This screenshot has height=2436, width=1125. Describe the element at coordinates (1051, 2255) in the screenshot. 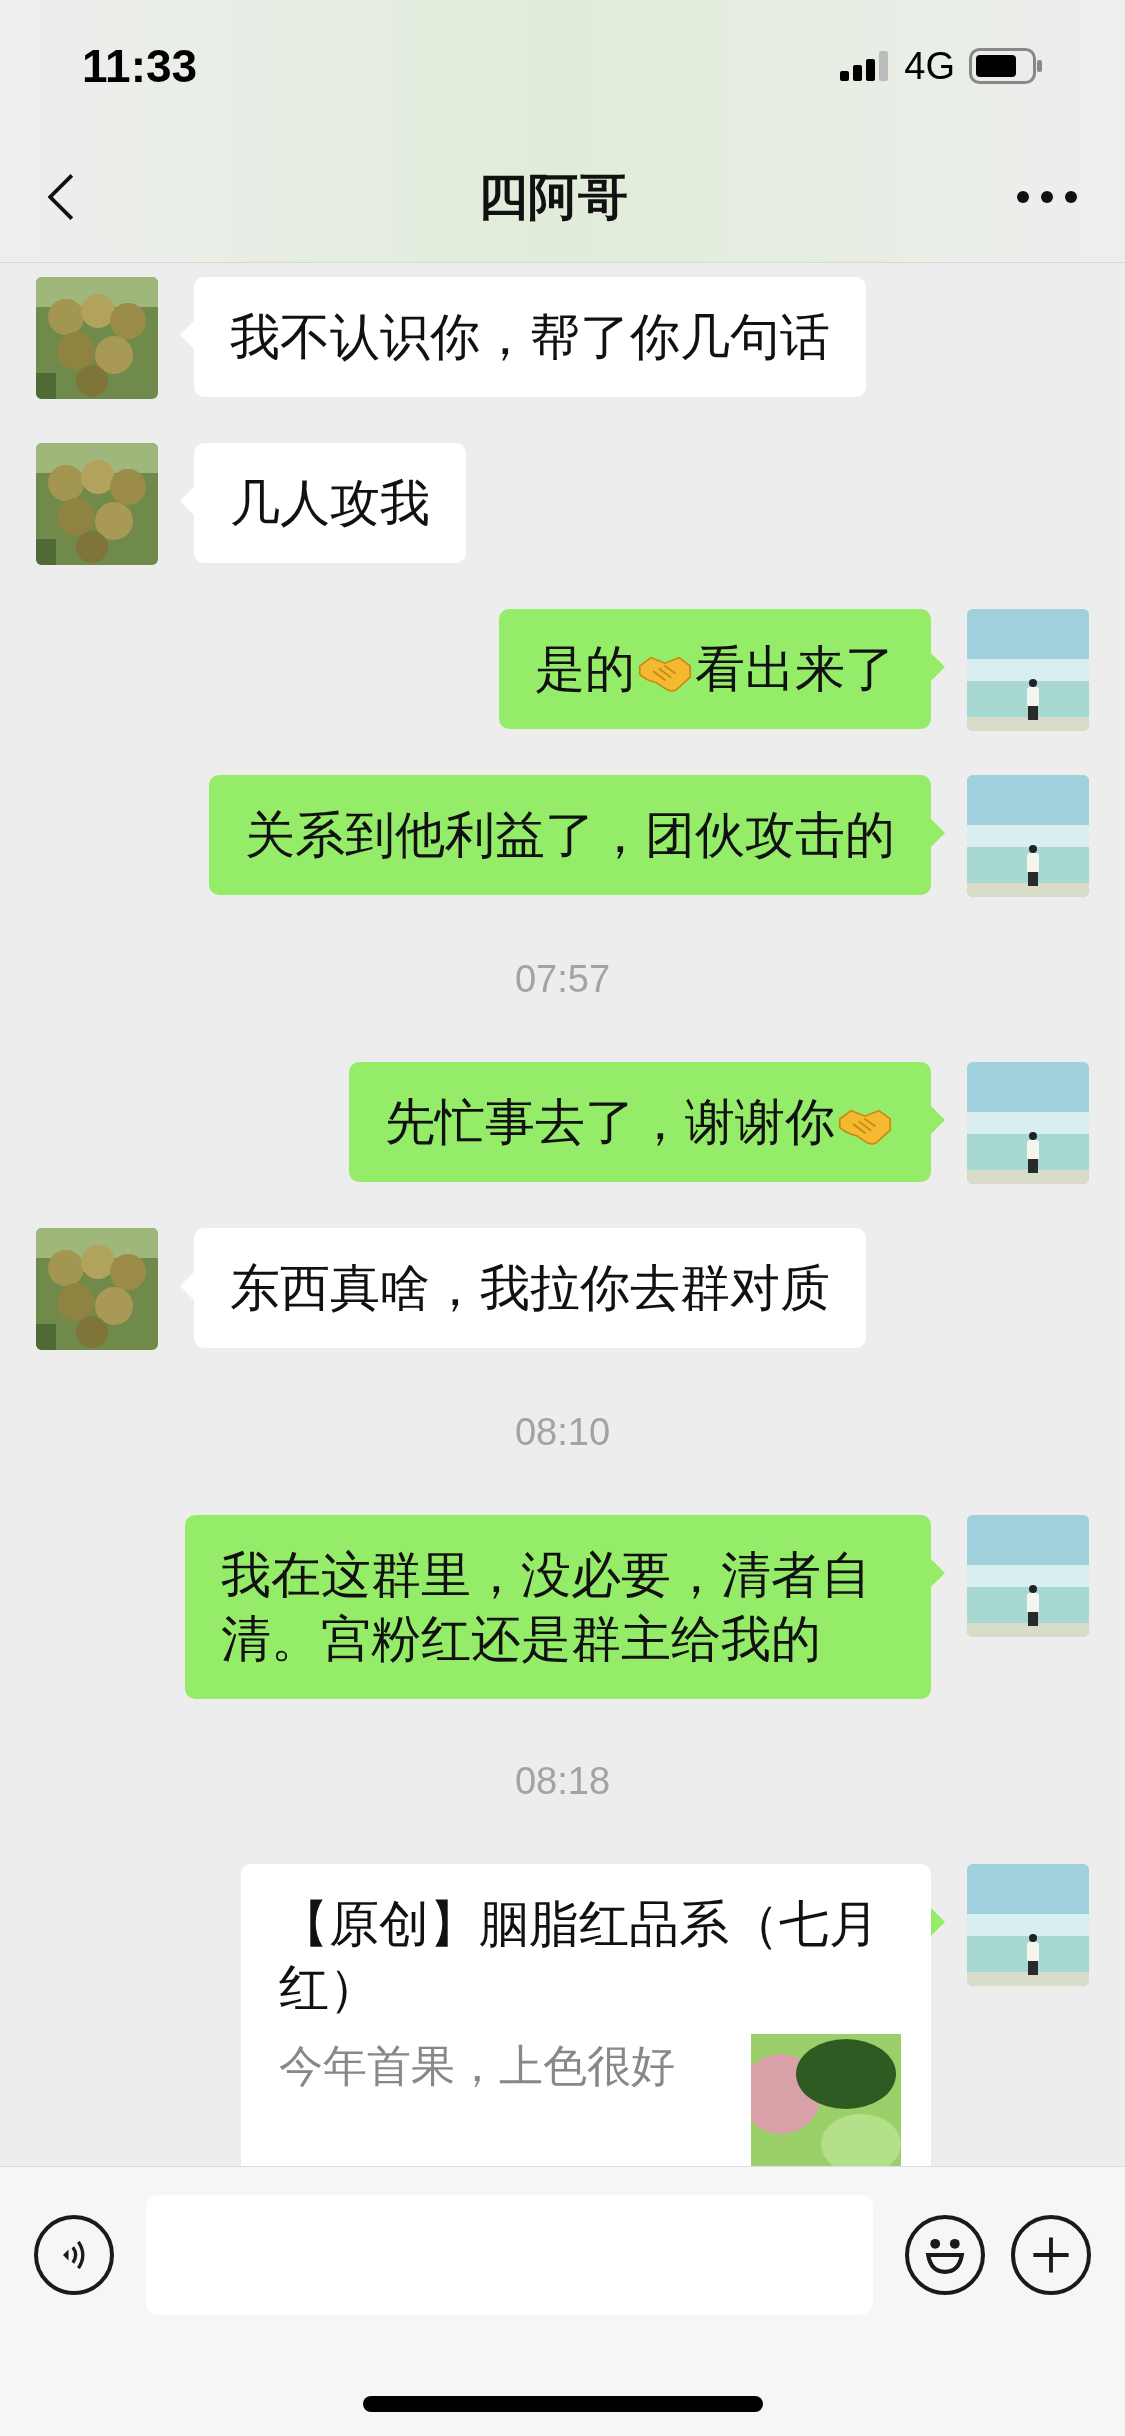

I see `add-button` at that location.